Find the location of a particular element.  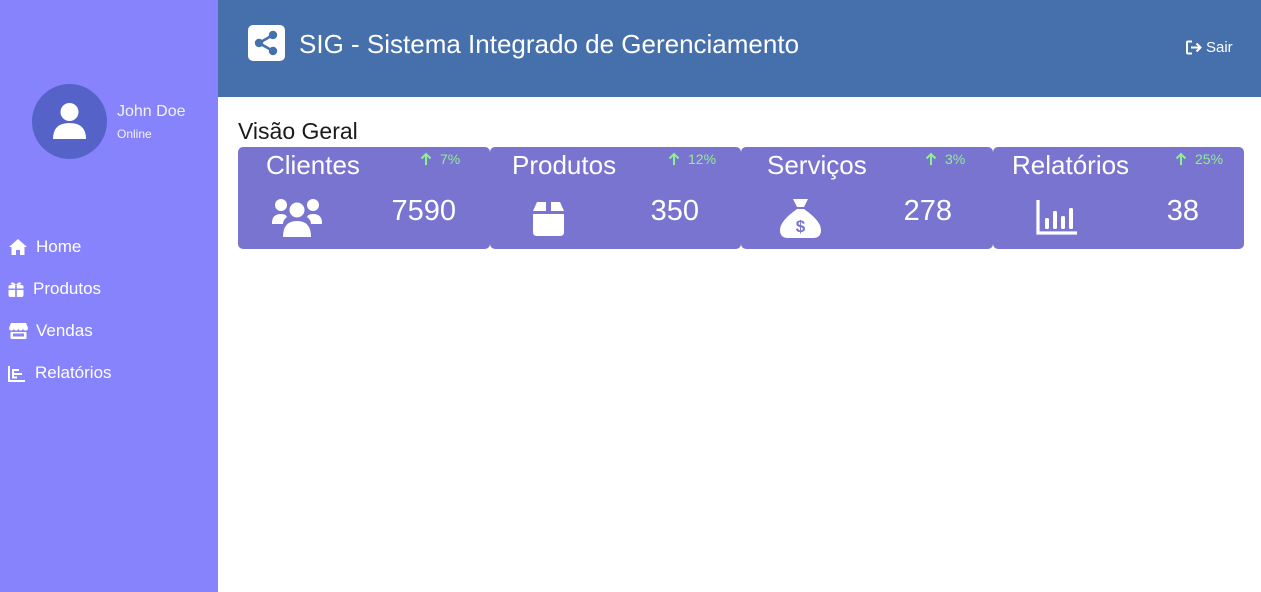

app-title: SIG - Sistema Integrado de Gerenciamento is located at coordinates (549, 44).